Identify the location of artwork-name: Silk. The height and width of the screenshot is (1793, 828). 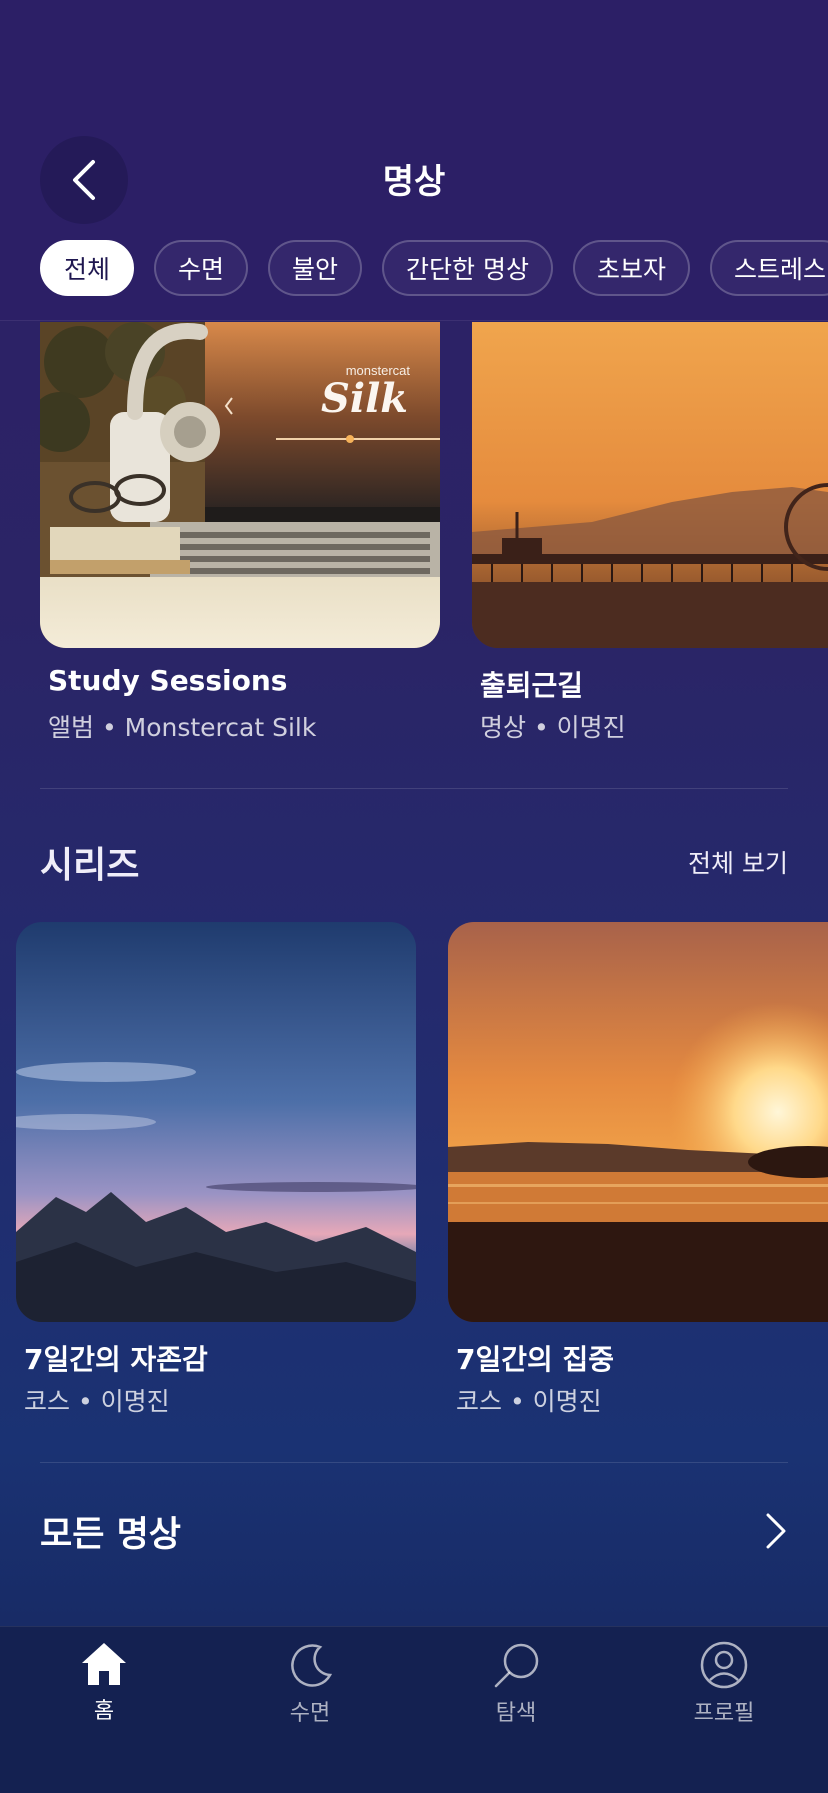
(364, 398).